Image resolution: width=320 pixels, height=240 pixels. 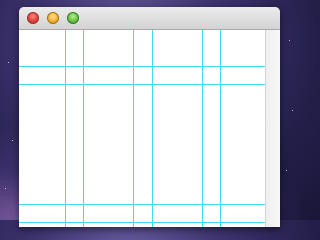 I want to click on window-titlebar, so click(x=149, y=18).